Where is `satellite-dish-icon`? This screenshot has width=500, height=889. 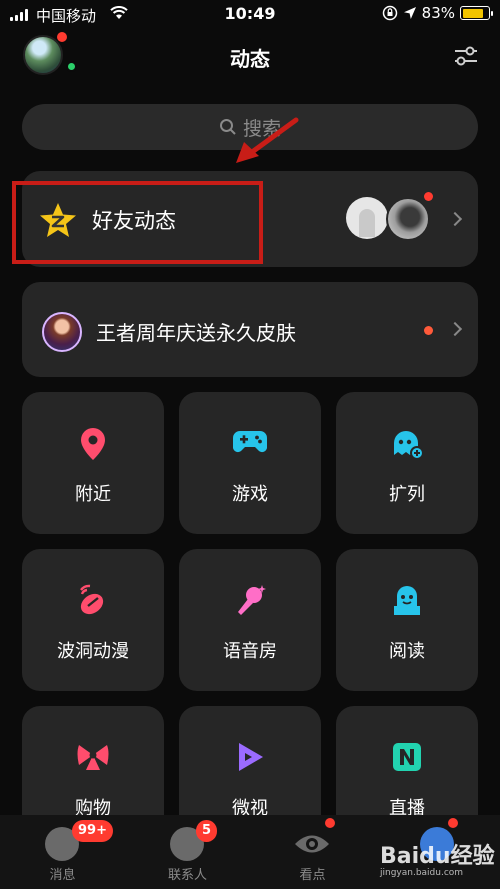
satellite-dish-icon is located at coordinates (92, 599).